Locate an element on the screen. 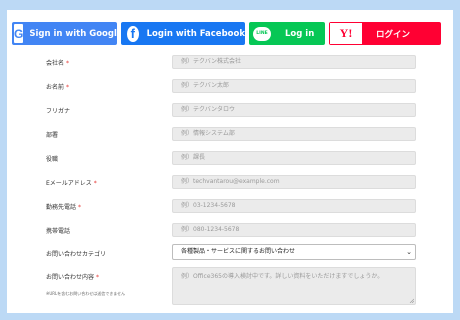  inquiry-placeholder: 例）Office365の導入検討中です。詳しい資料をいただけますでしょうか。 is located at coordinates (282, 276).